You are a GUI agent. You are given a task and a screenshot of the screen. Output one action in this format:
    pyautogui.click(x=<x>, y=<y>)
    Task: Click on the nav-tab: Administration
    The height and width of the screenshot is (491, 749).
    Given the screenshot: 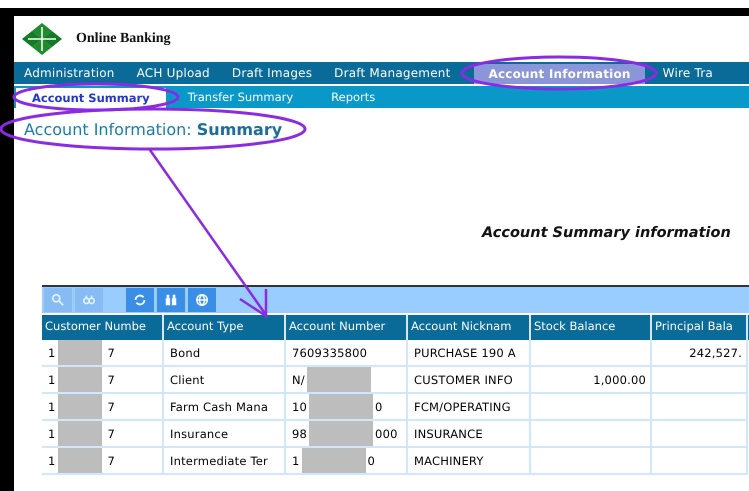 What is the action you would take?
    pyautogui.click(x=70, y=73)
    